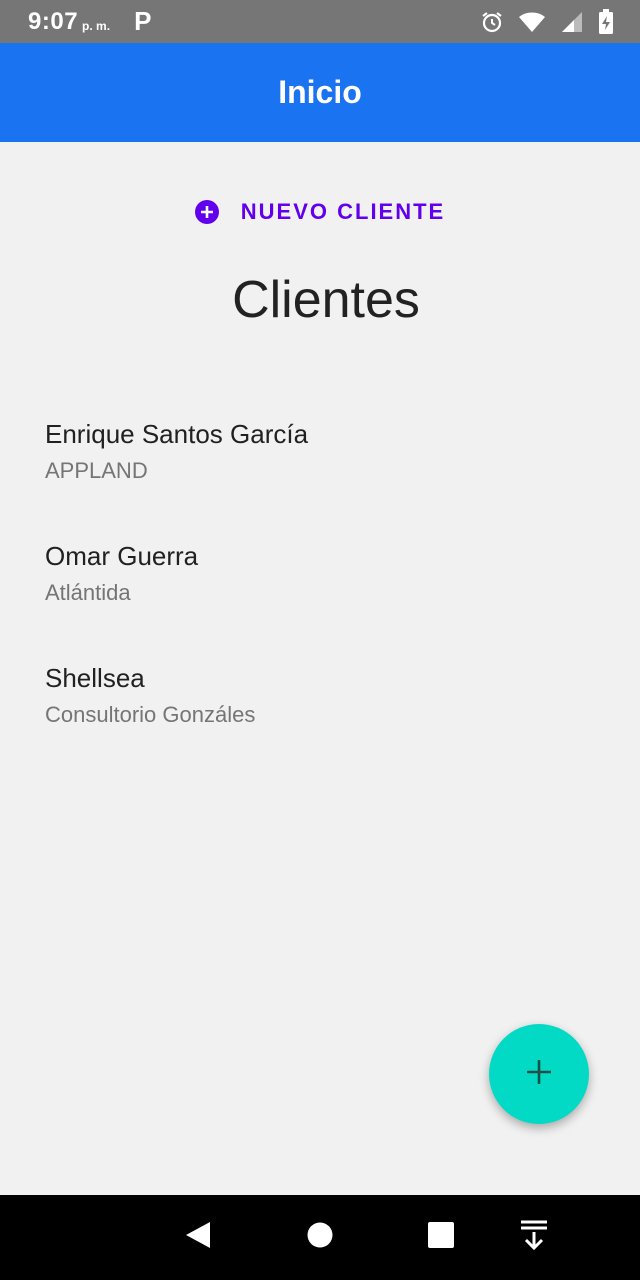 The height and width of the screenshot is (1280, 640). What do you see at coordinates (572, 22) in the screenshot?
I see `signal-icon` at bounding box center [572, 22].